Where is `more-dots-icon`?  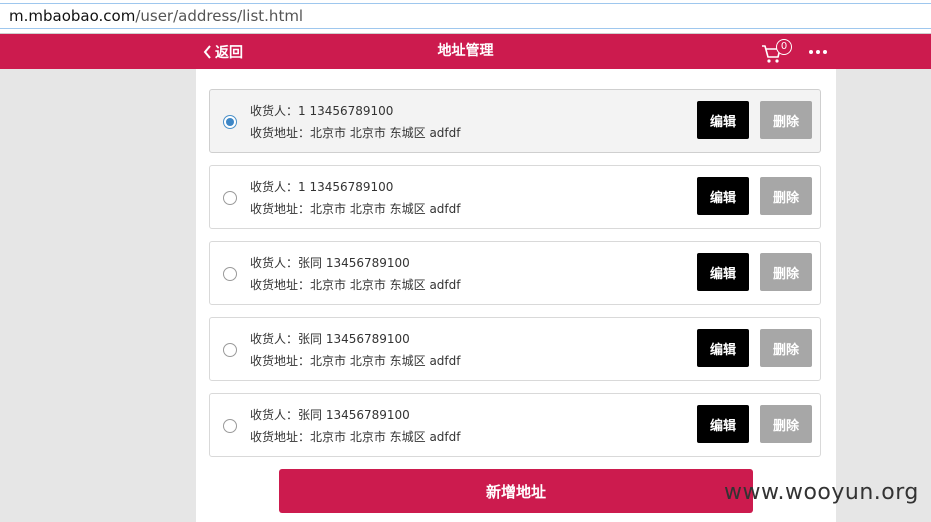
more-dots-icon is located at coordinates (818, 52).